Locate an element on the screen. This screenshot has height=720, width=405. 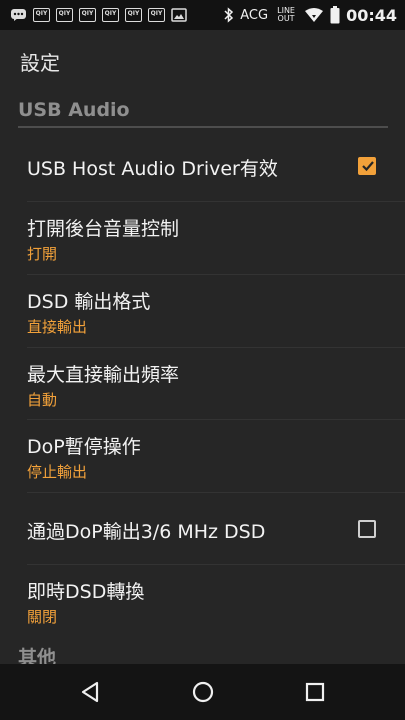
pref-label: USB Host Audio Driver有效 is located at coordinates (152, 169).